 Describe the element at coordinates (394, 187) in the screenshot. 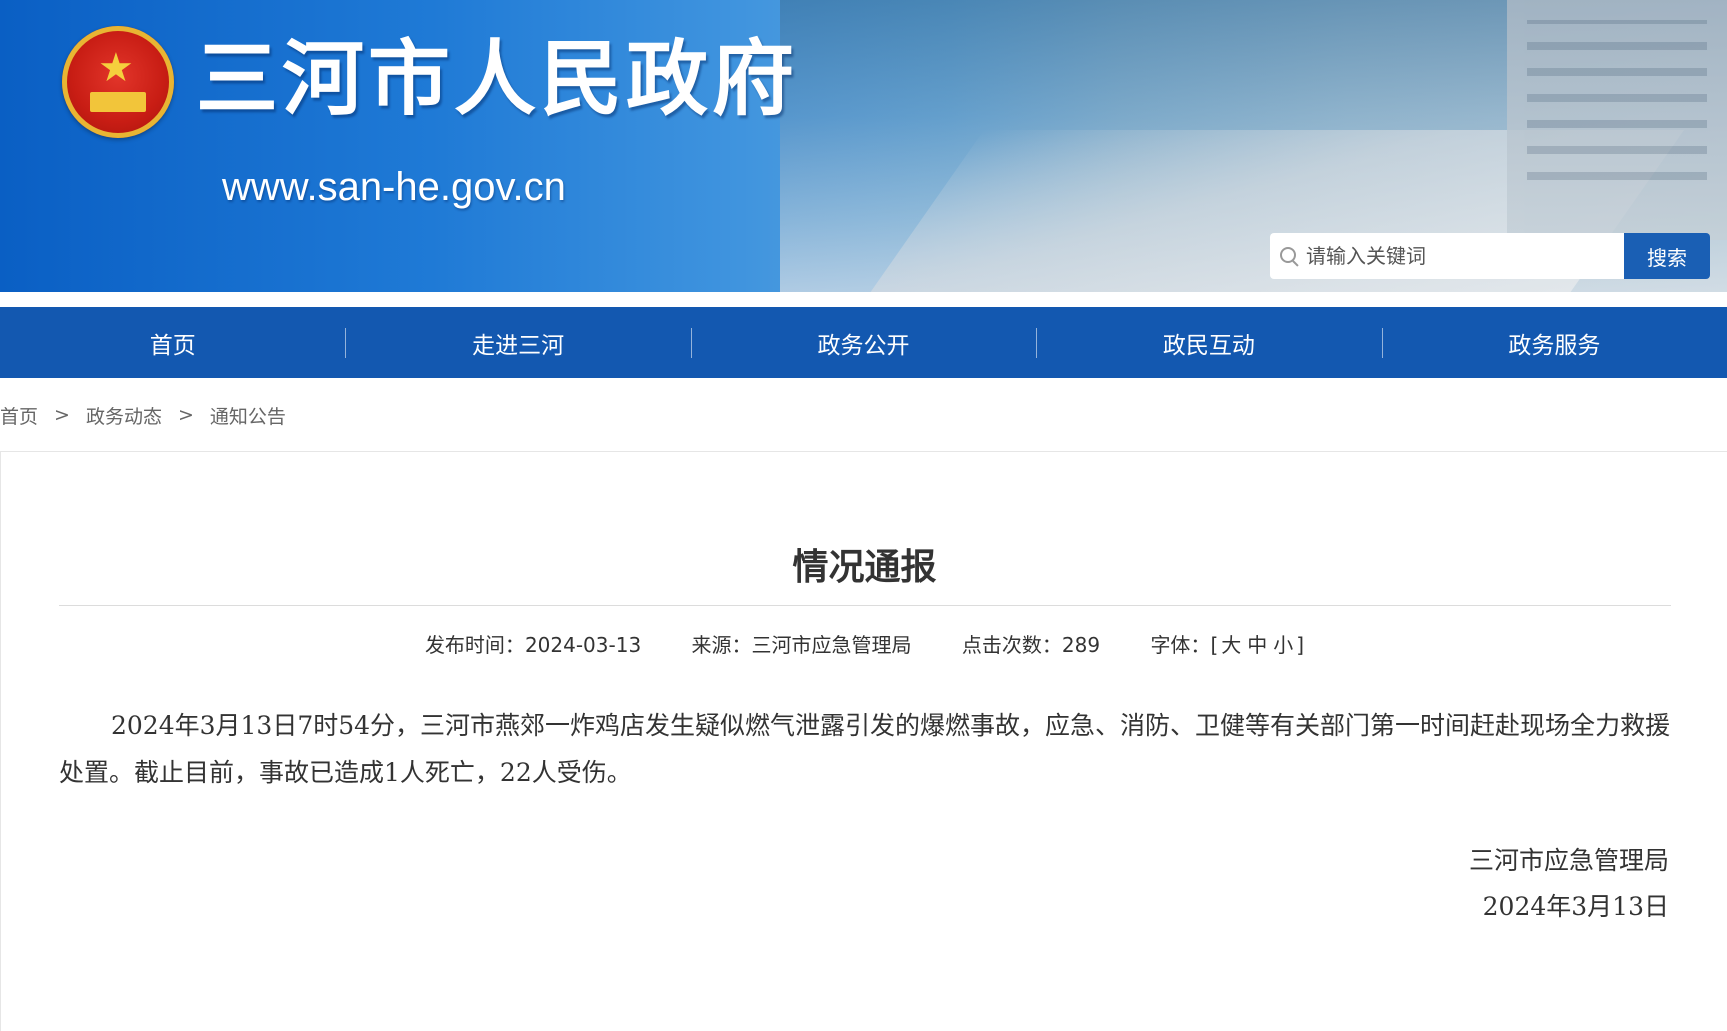

I see `site-url: www.san-he.gov.cn` at that location.